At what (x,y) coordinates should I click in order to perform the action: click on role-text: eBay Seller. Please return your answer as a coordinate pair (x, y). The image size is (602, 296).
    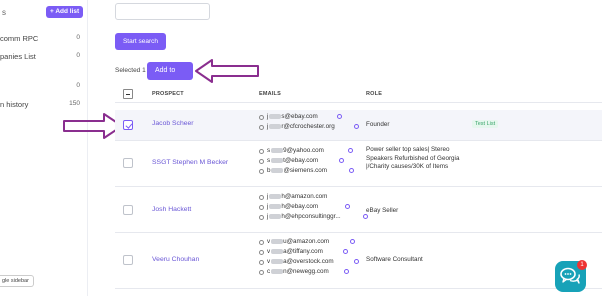
    Looking at the image, I should click on (382, 210).